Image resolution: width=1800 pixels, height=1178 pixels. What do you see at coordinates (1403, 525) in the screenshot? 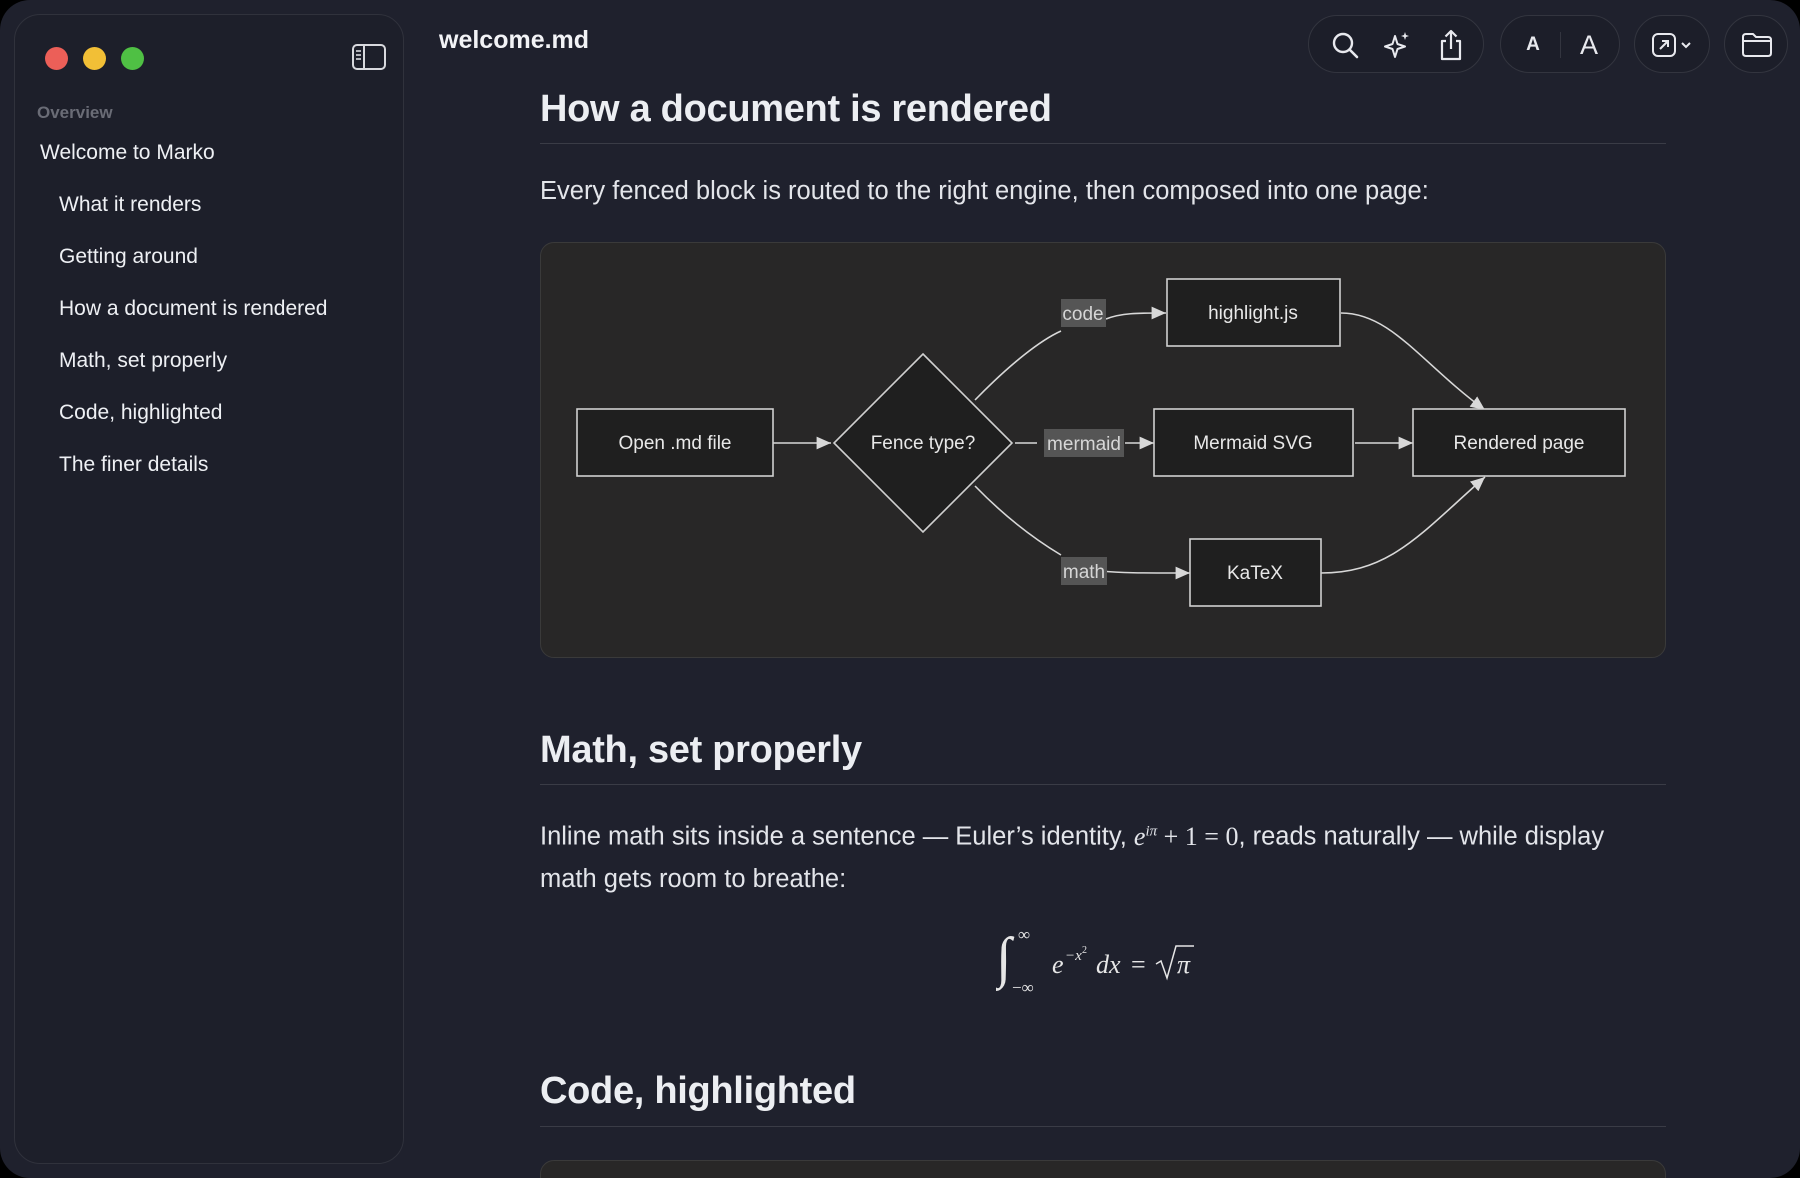
I see `edge-katex-rendered` at bounding box center [1403, 525].